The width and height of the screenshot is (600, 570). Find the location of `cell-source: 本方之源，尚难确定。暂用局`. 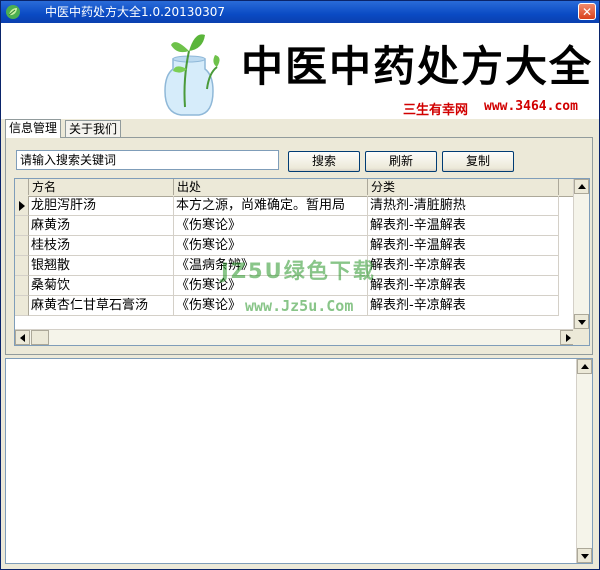

cell-source: 本方之源，尚难确定。暂用局 is located at coordinates (271, 206).